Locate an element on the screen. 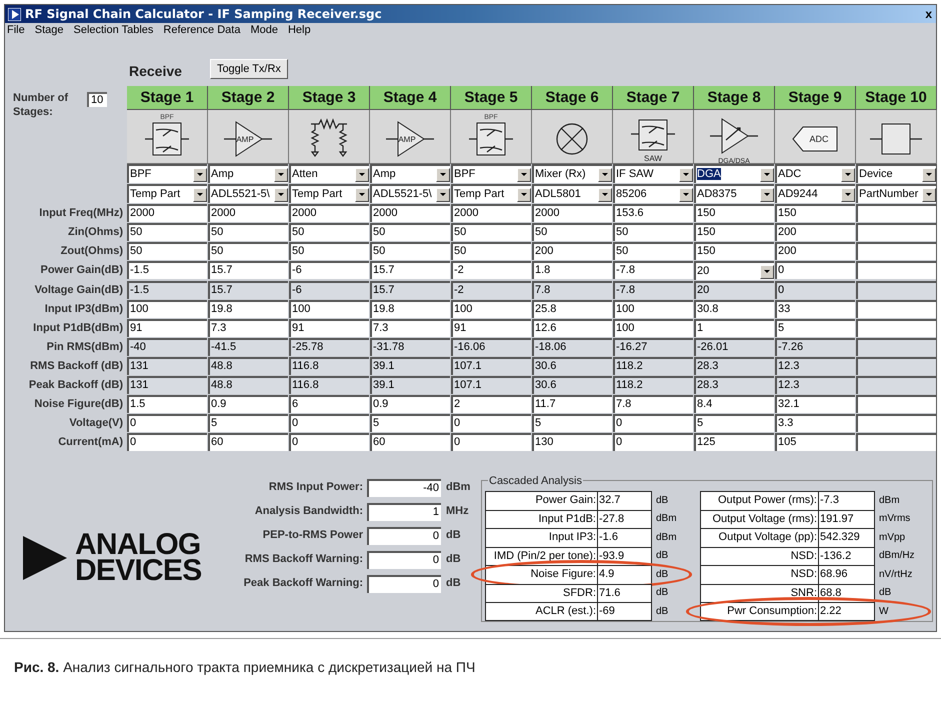 This screenshot has height=717, width=941. part-dropdown: AD8375 is located at coordinates (734, 193).